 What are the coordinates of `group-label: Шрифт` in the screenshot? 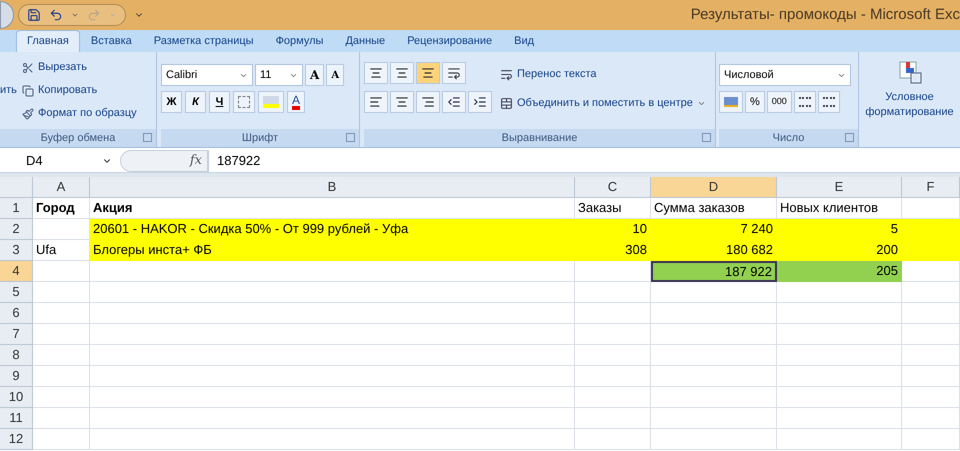 It's located at (260, 138).